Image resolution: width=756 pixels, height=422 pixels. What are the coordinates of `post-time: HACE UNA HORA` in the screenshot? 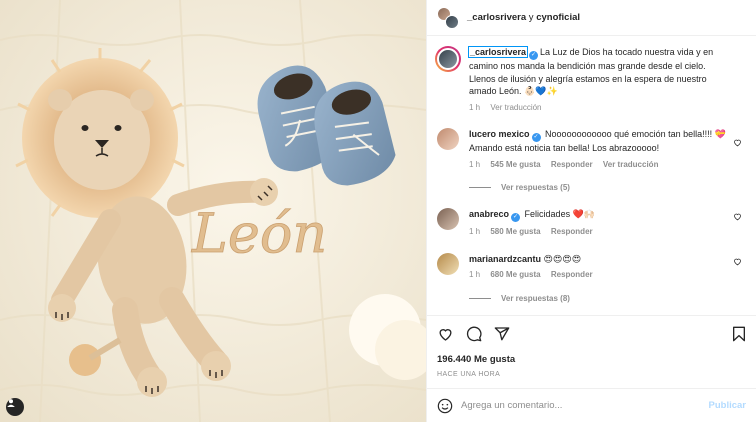 It's located at (591, 374).